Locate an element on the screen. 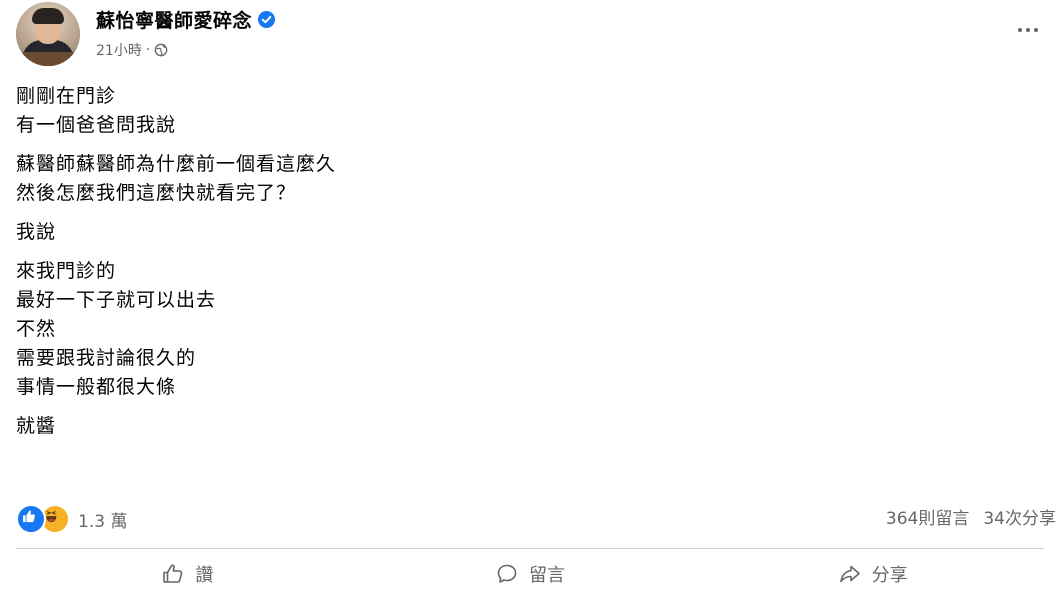 This screenshot has width=1060, height=596. post-line: 然後怎麼我們這麼快就看完了？ is located at coordinates (156, 193).